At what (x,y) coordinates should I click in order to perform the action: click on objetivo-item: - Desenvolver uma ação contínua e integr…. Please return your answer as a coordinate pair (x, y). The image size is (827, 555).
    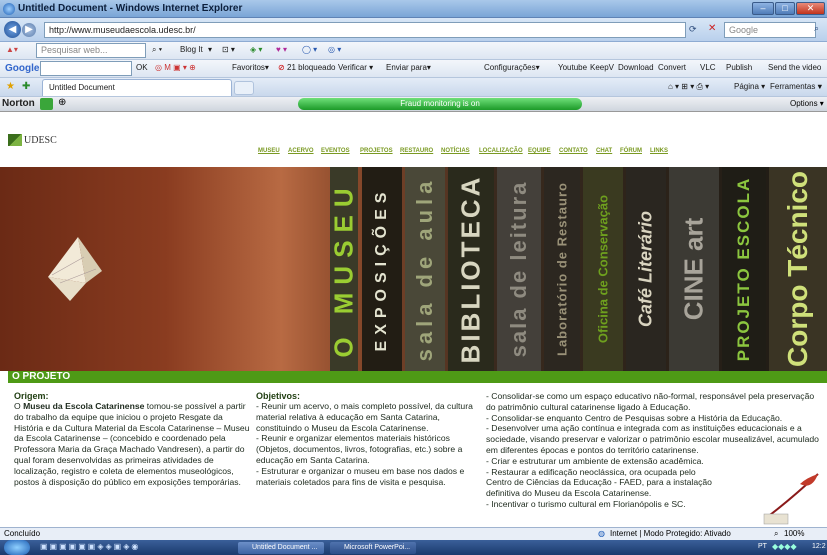
    Looking at the image, I should click on (652, 439).